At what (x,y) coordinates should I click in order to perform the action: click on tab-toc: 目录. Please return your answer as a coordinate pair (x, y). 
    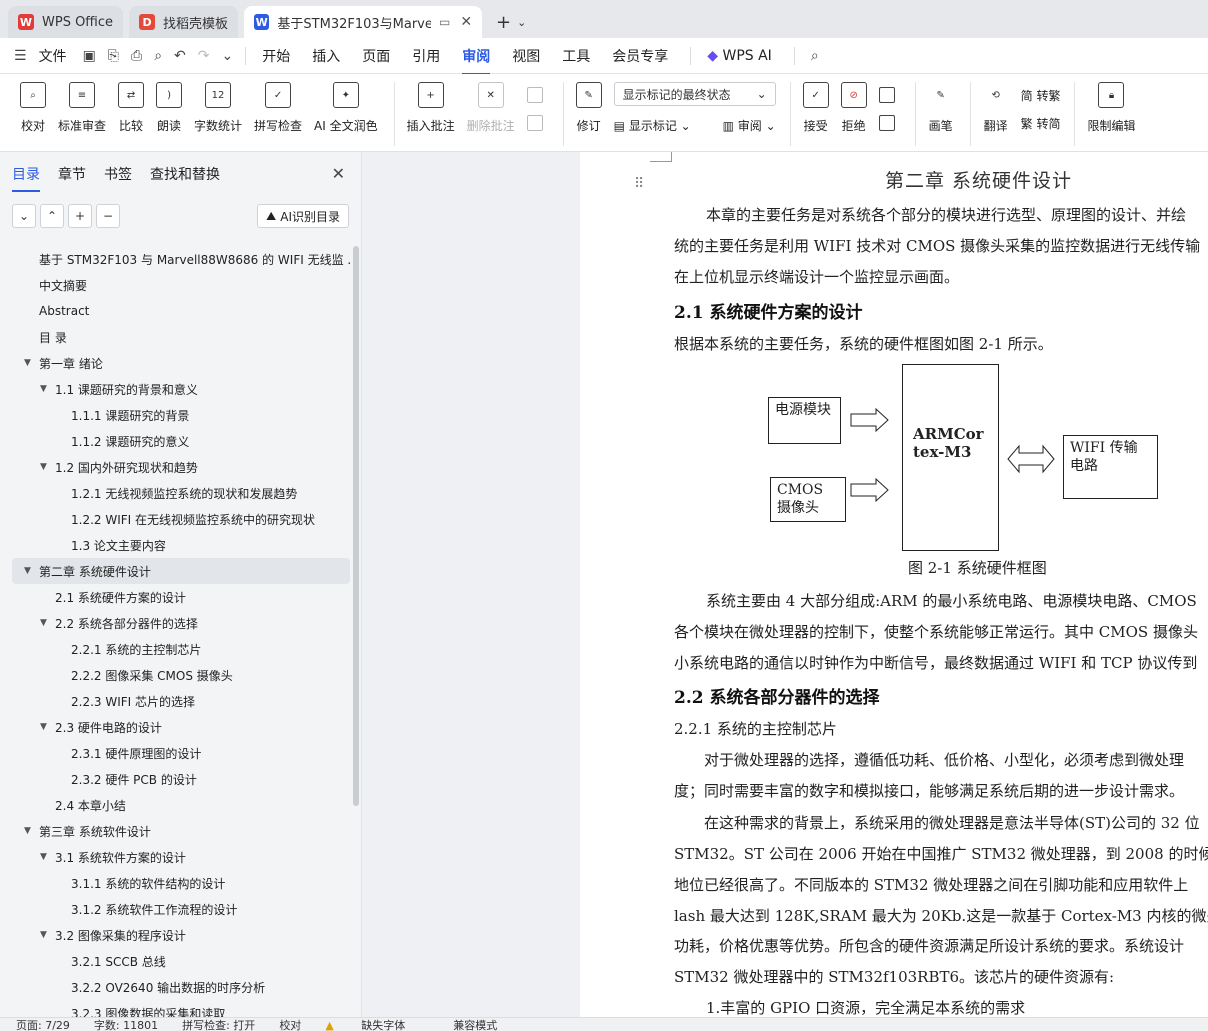
    Looking at the image, I should click on (26, 178).